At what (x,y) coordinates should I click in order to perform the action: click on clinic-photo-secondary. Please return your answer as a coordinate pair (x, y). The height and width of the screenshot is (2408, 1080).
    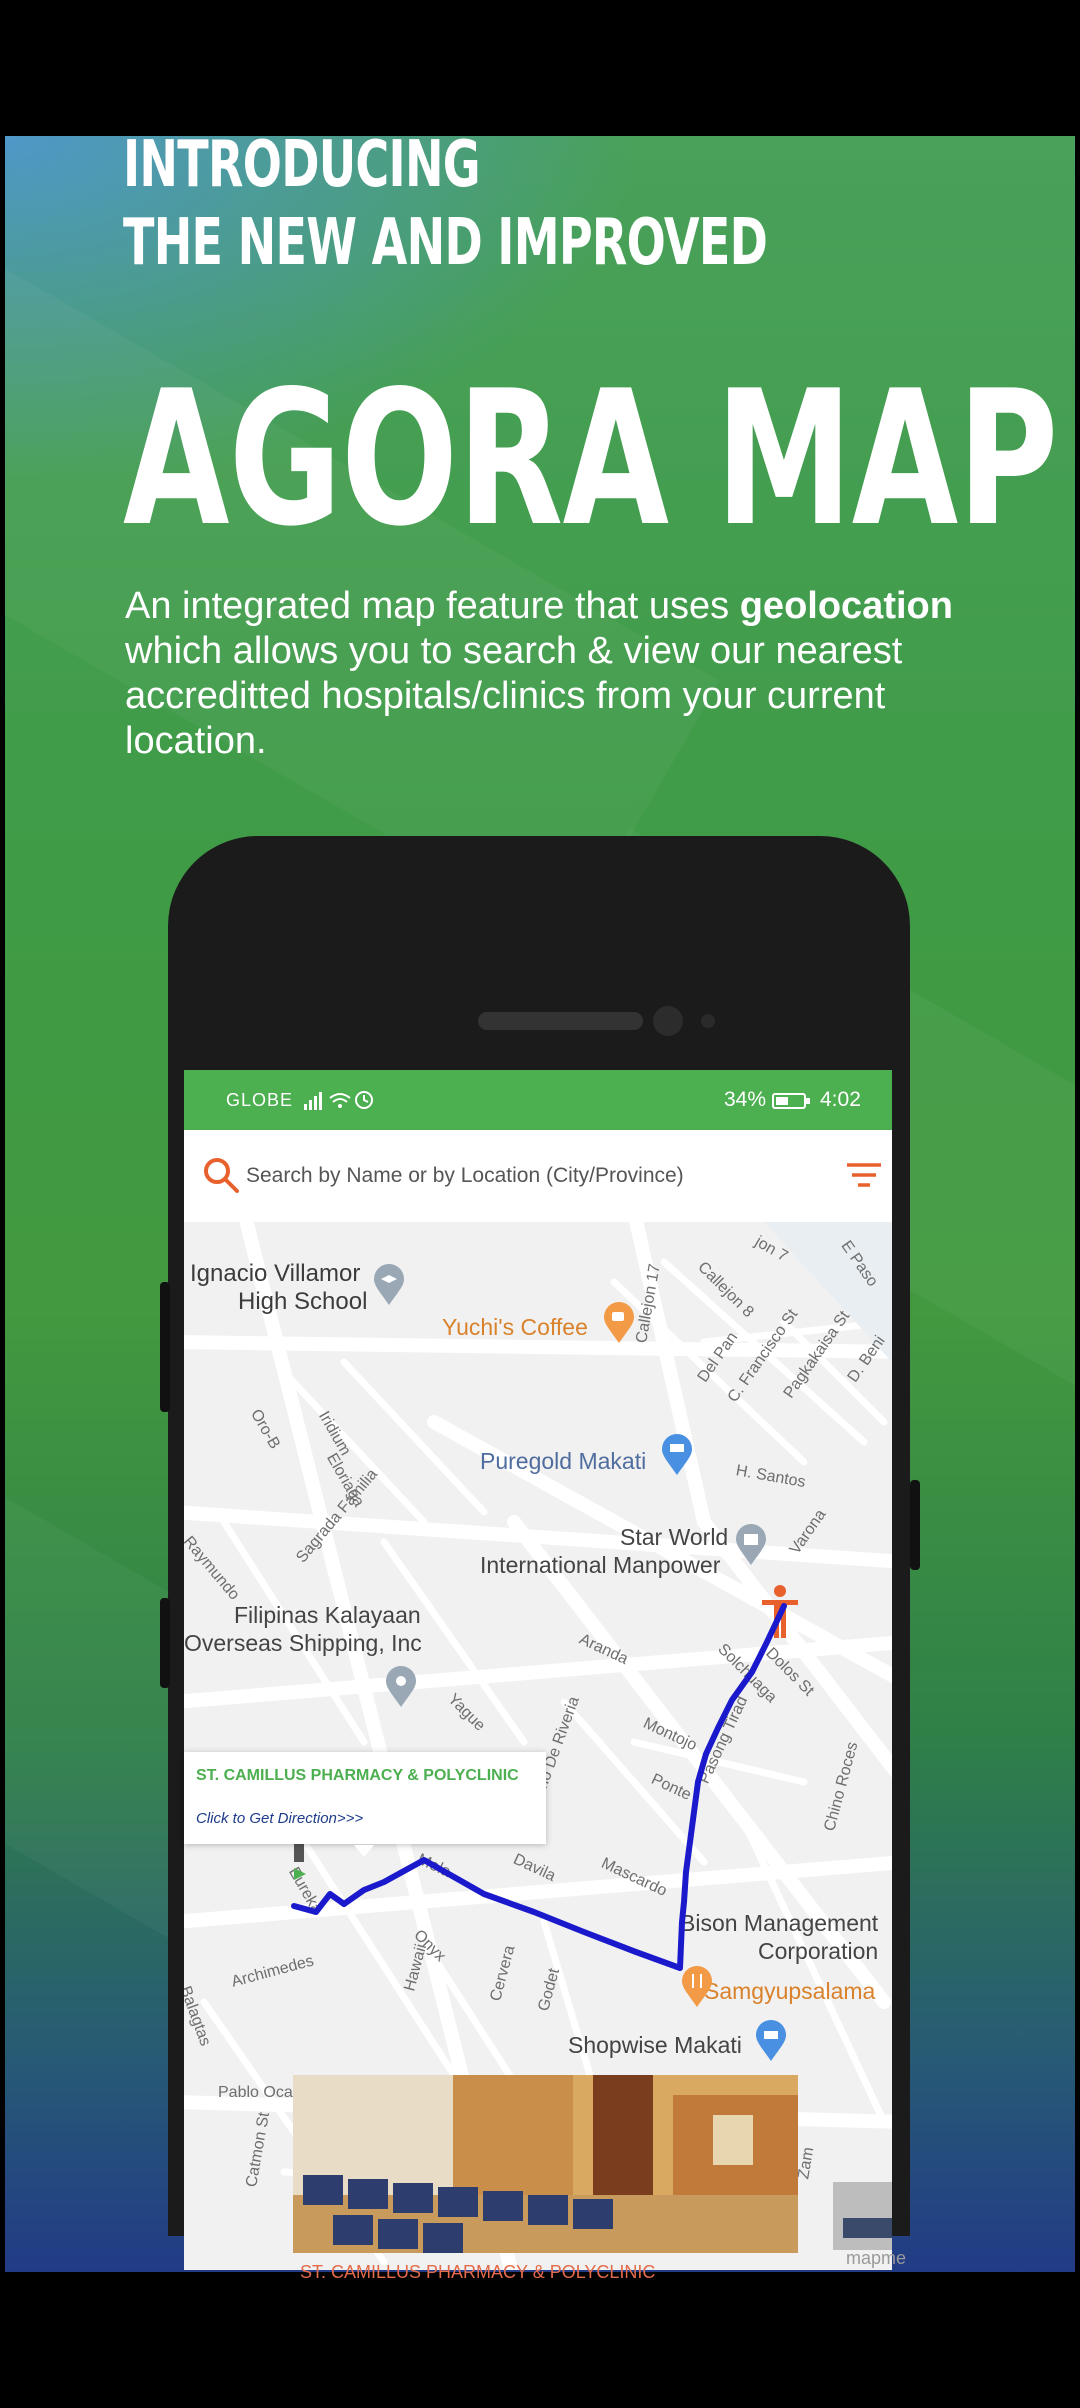
    Looking at the image, I should click on (862, 2216).